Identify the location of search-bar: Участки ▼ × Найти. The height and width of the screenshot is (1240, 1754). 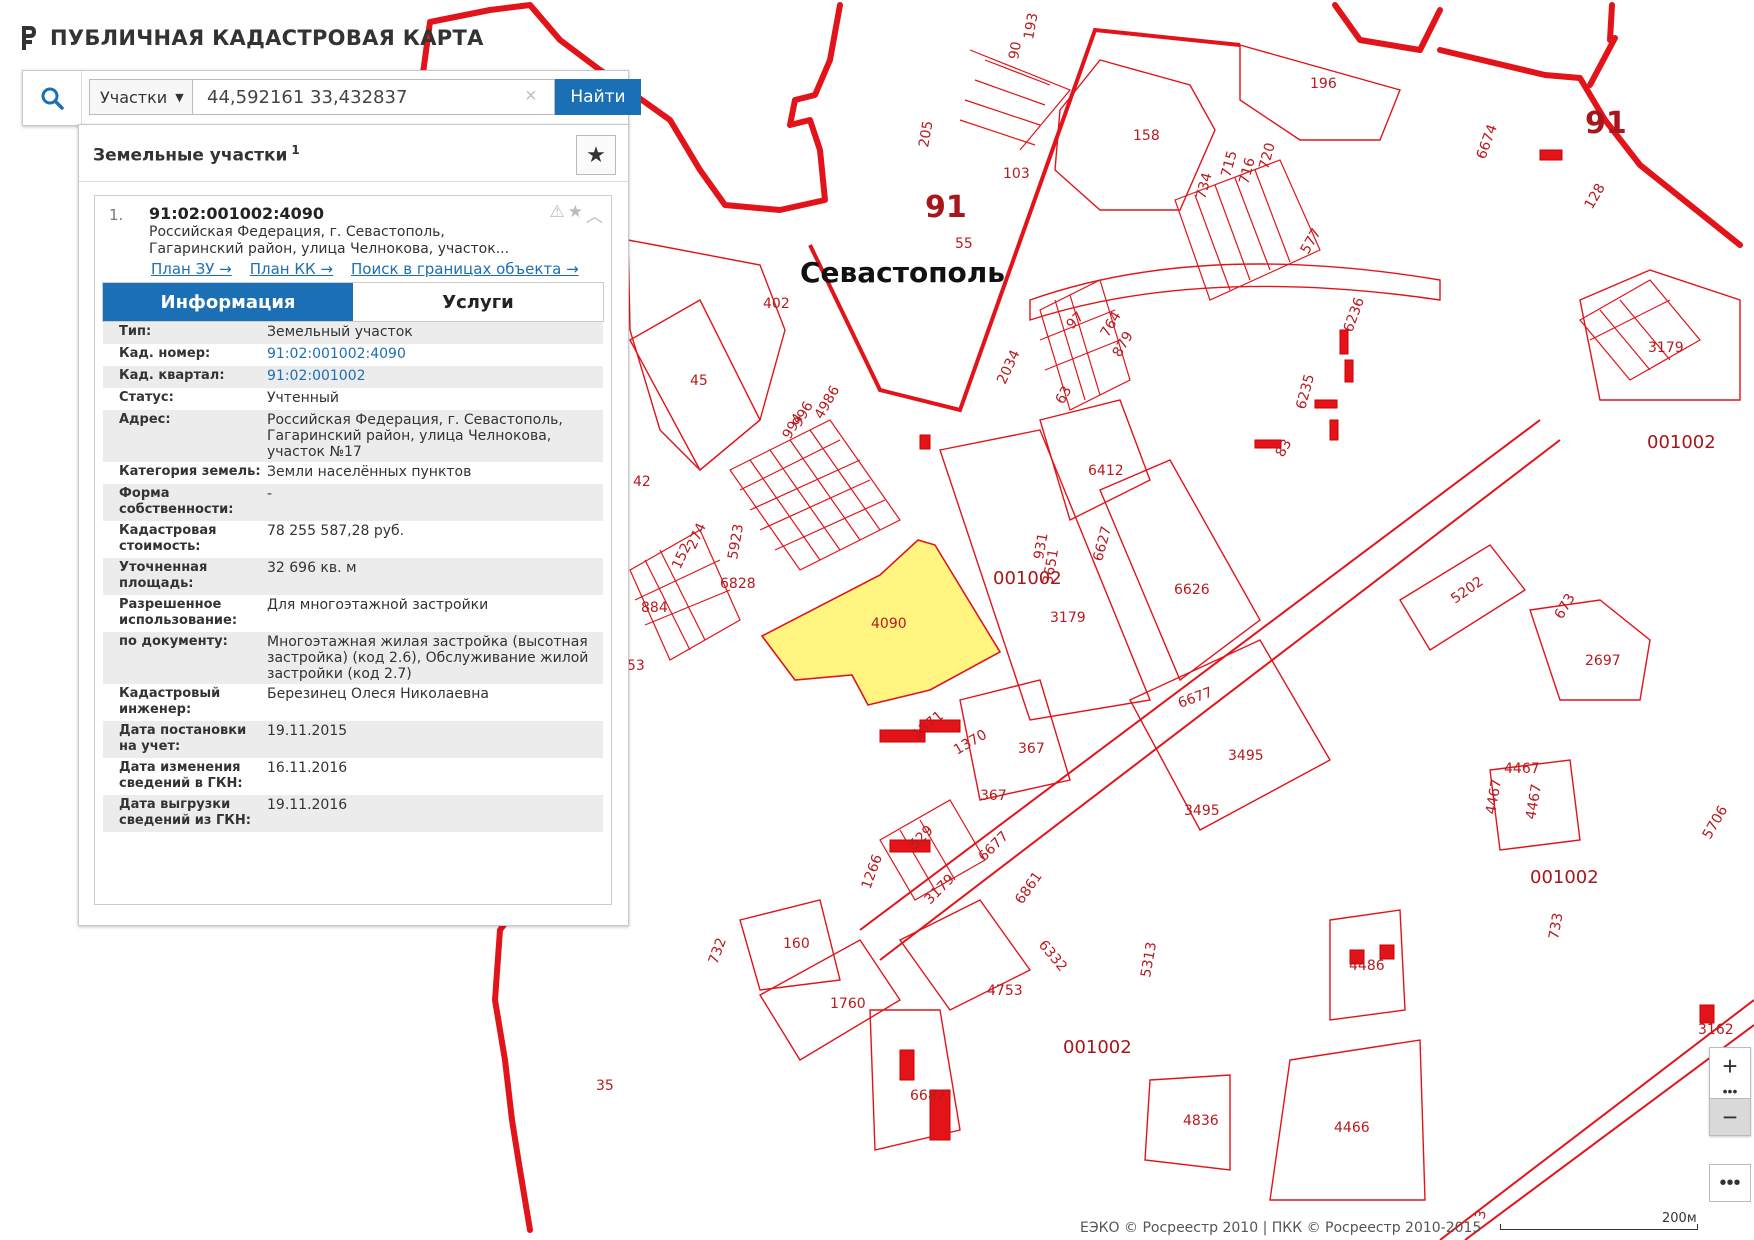
(331, 98).